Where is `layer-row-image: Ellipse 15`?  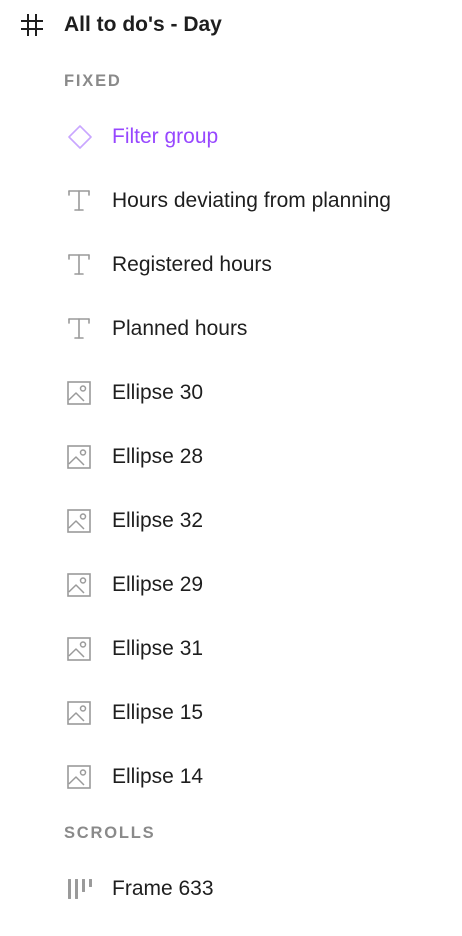
layer-row-image: Ellipse 15 is located at coordinates (231, 713).